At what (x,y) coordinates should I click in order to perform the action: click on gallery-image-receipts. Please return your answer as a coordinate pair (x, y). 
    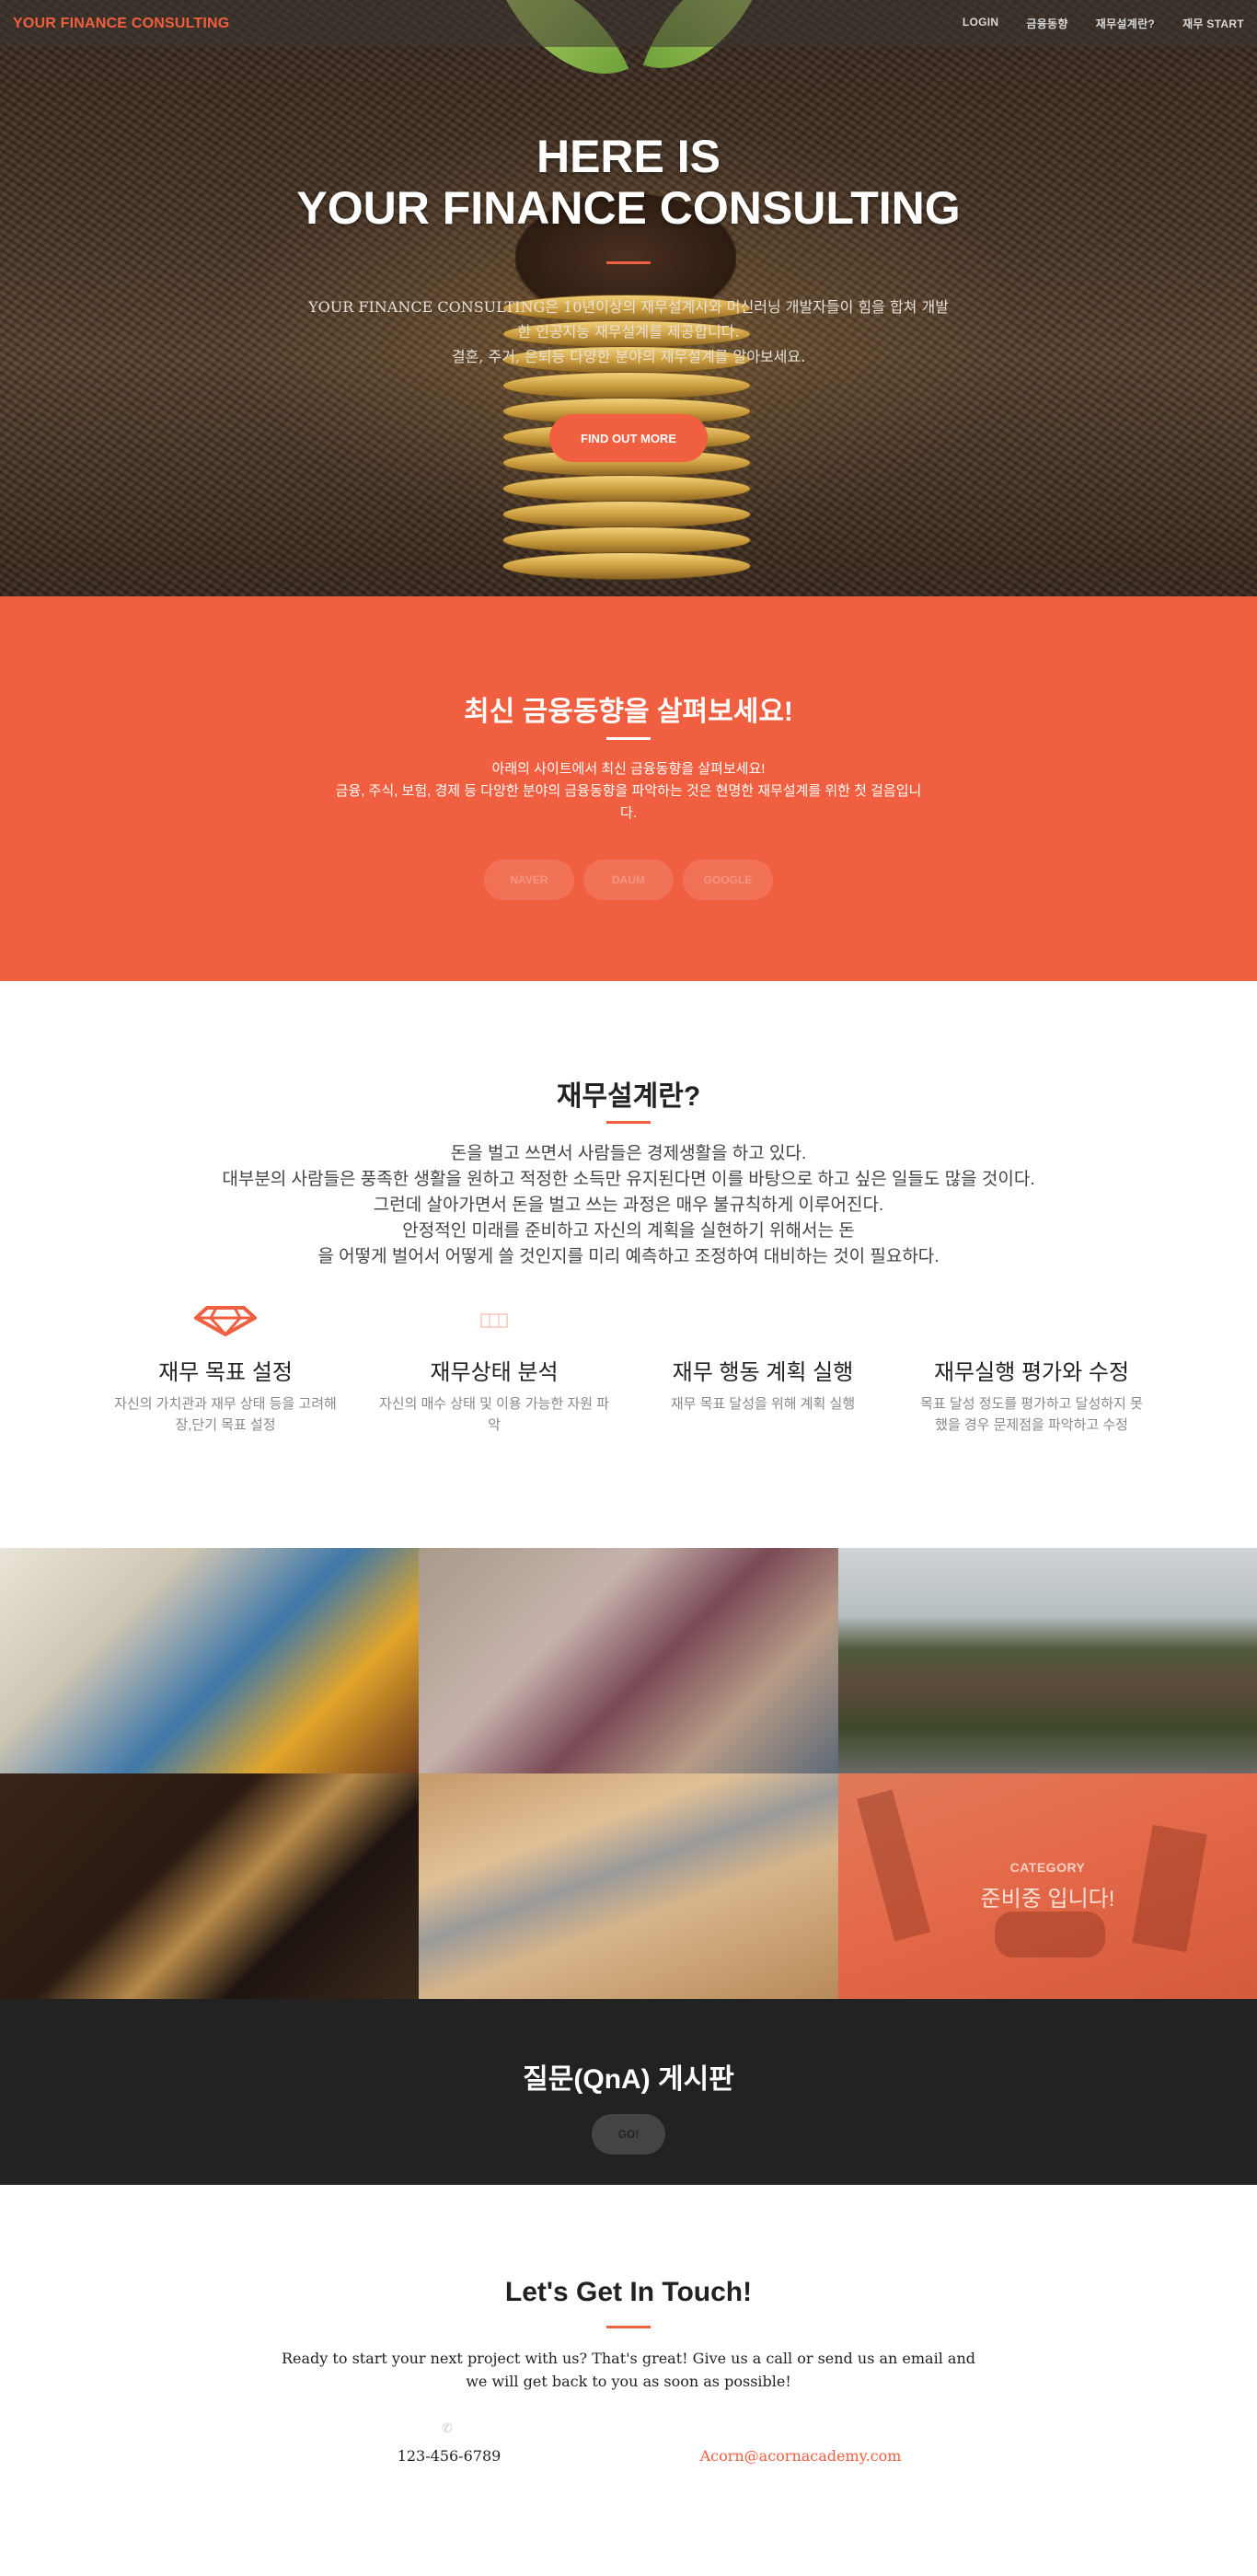
    Looking at the image, I should click on (209, 1661).